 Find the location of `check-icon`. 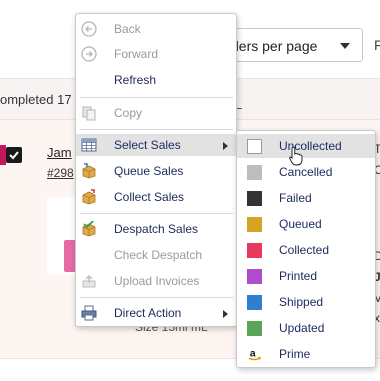

check-icon is located at coordinates (14, 155).